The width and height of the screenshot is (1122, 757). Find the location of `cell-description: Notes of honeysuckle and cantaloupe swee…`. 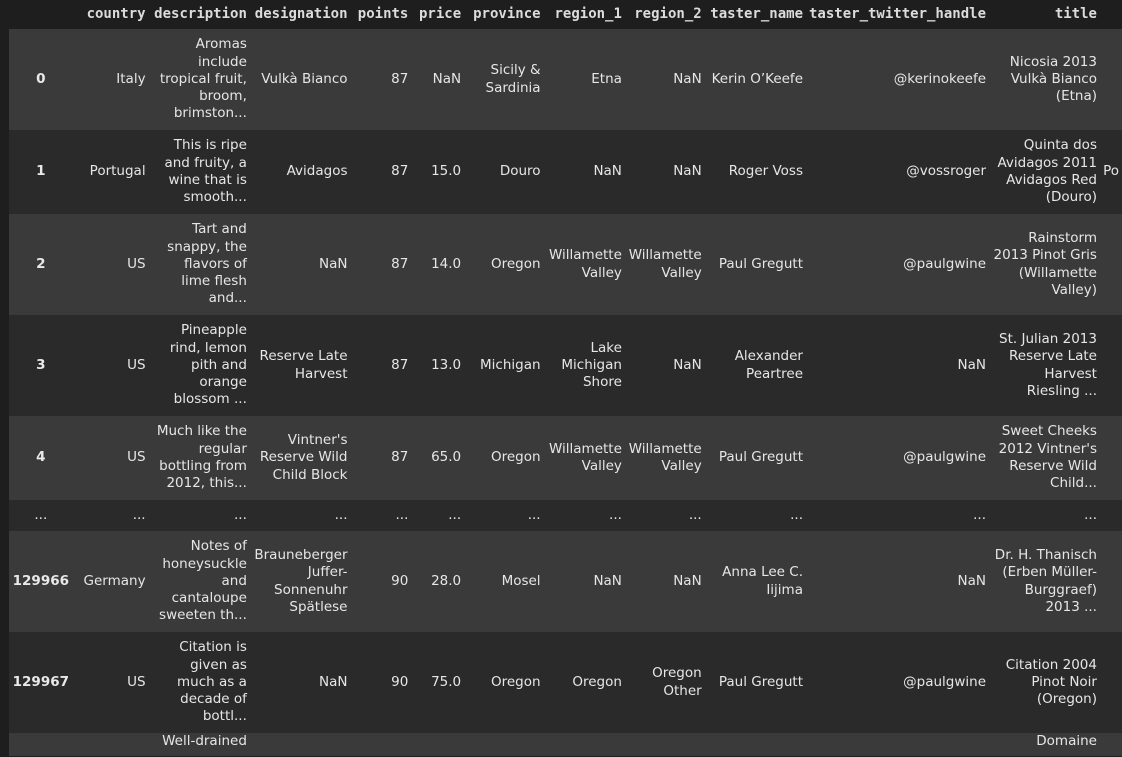

cell-description: Notes of honeysuckle and cantaloupe swee… is located at coordinates (203, 581).